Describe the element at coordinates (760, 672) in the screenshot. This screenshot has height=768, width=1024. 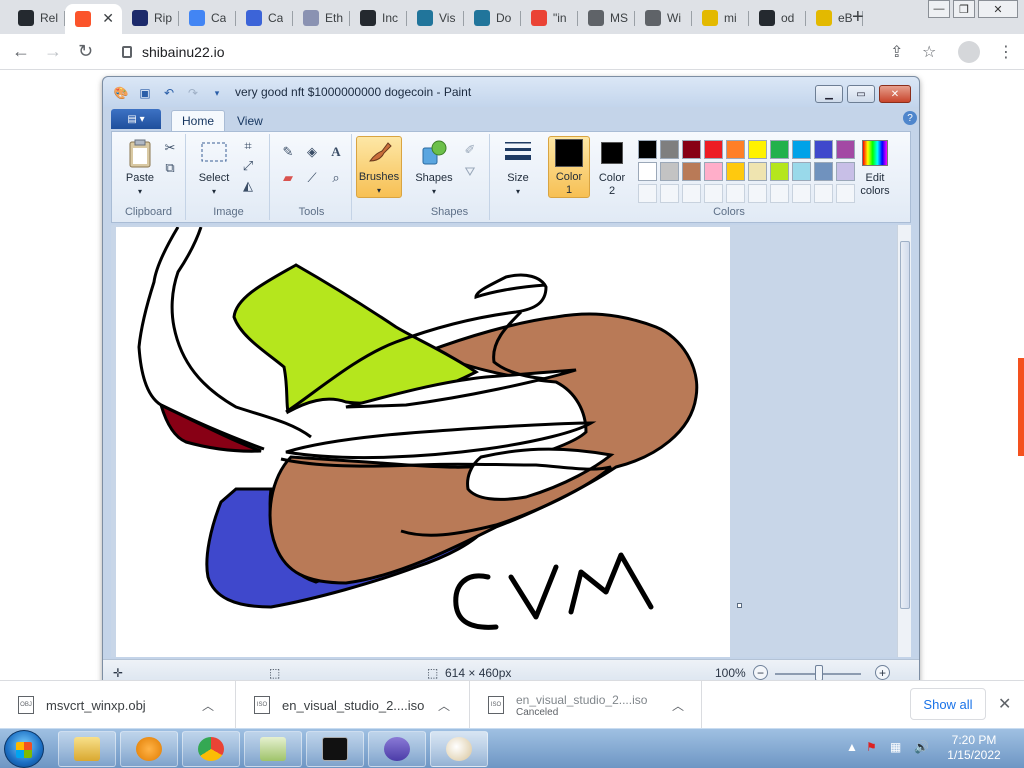
I see `zoom-out-button: −` at that location.